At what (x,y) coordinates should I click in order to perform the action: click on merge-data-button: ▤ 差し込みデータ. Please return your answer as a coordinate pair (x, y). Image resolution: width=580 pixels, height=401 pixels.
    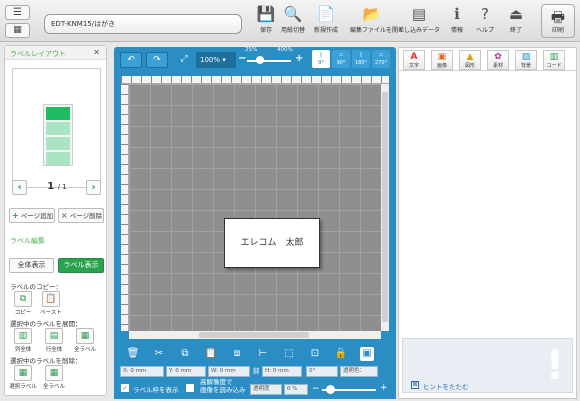
    Looking at the image, I should click on (419, 21).